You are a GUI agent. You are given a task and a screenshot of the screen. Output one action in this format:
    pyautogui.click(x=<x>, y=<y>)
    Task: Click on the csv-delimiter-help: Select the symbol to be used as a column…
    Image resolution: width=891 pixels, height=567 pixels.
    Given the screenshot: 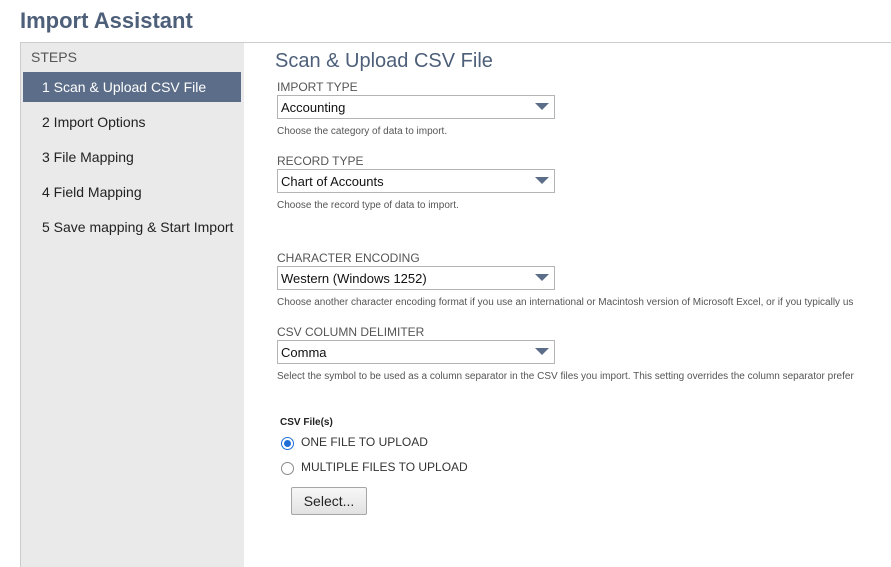 What is the action you would take?
    pyautogui.click(x=565, y=376)
    